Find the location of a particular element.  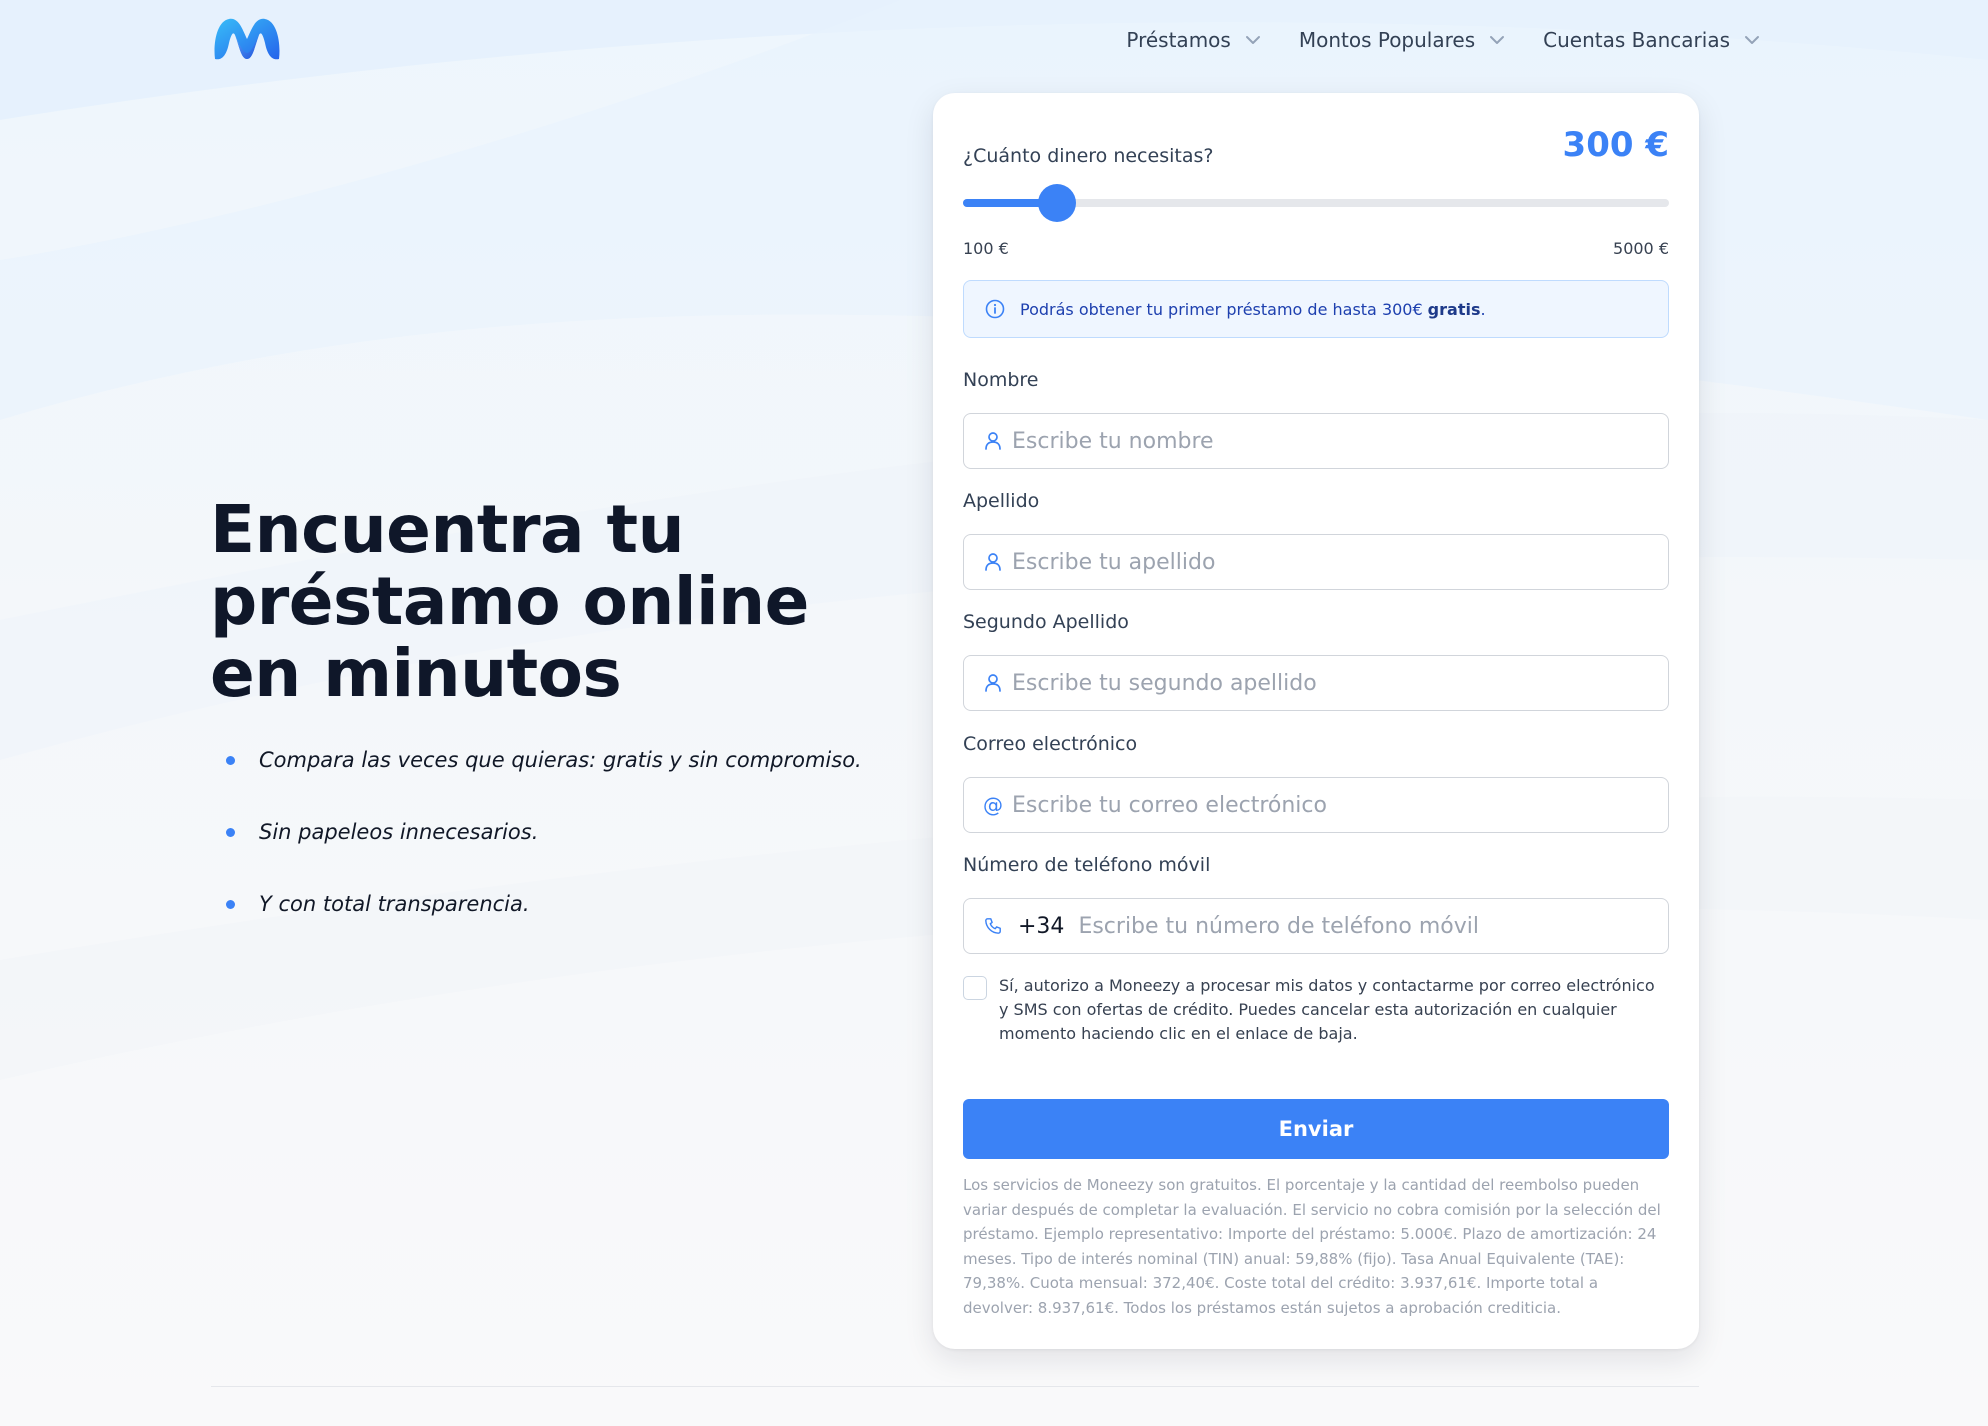

nav-item-label: Montos Populares is located at coordinates (1387, 40).